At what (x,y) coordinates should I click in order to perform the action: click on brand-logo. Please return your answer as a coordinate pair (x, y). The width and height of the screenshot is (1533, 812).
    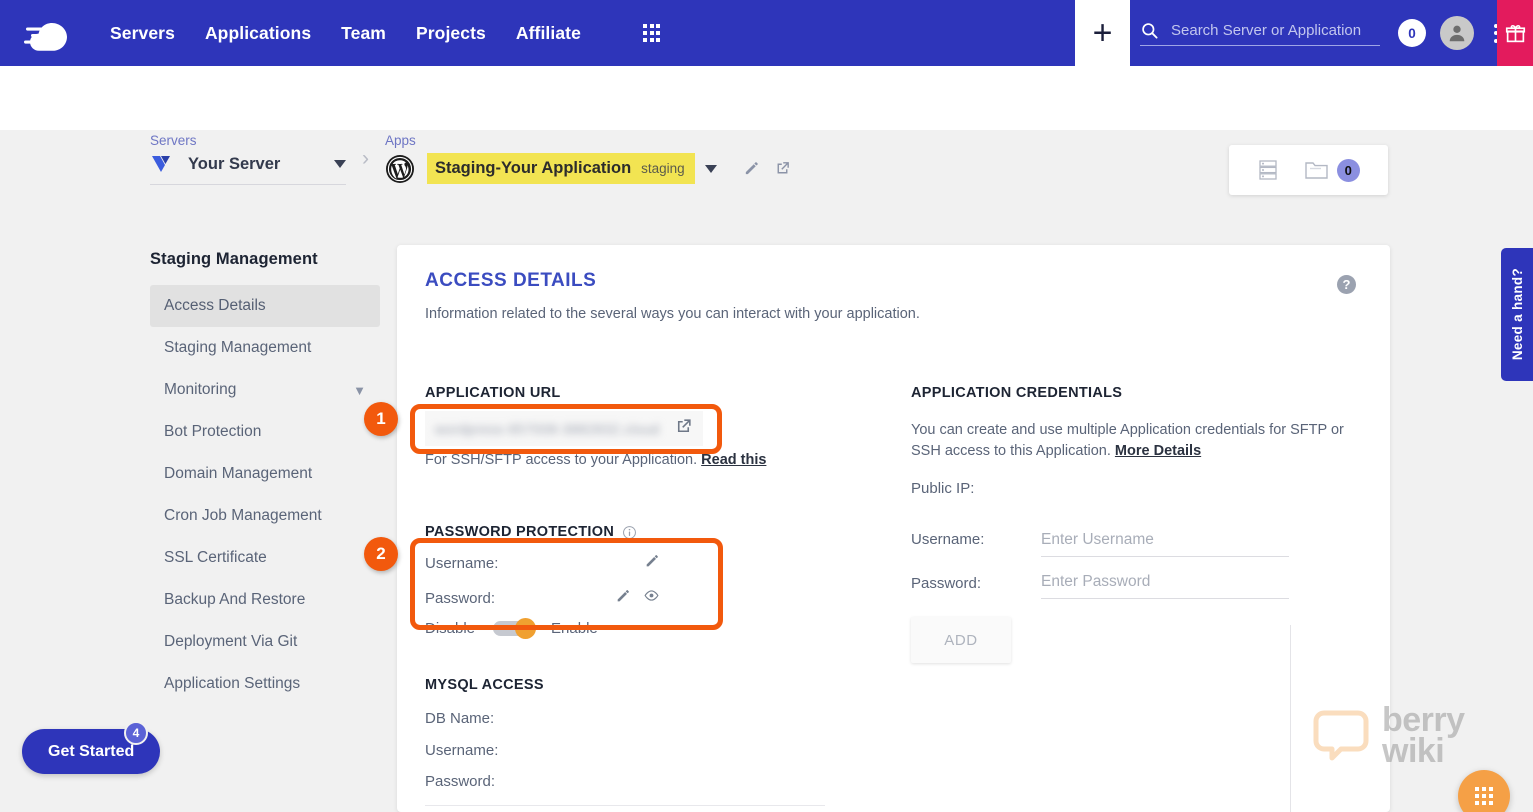
    Looking at the image, I should click on (55, 33).